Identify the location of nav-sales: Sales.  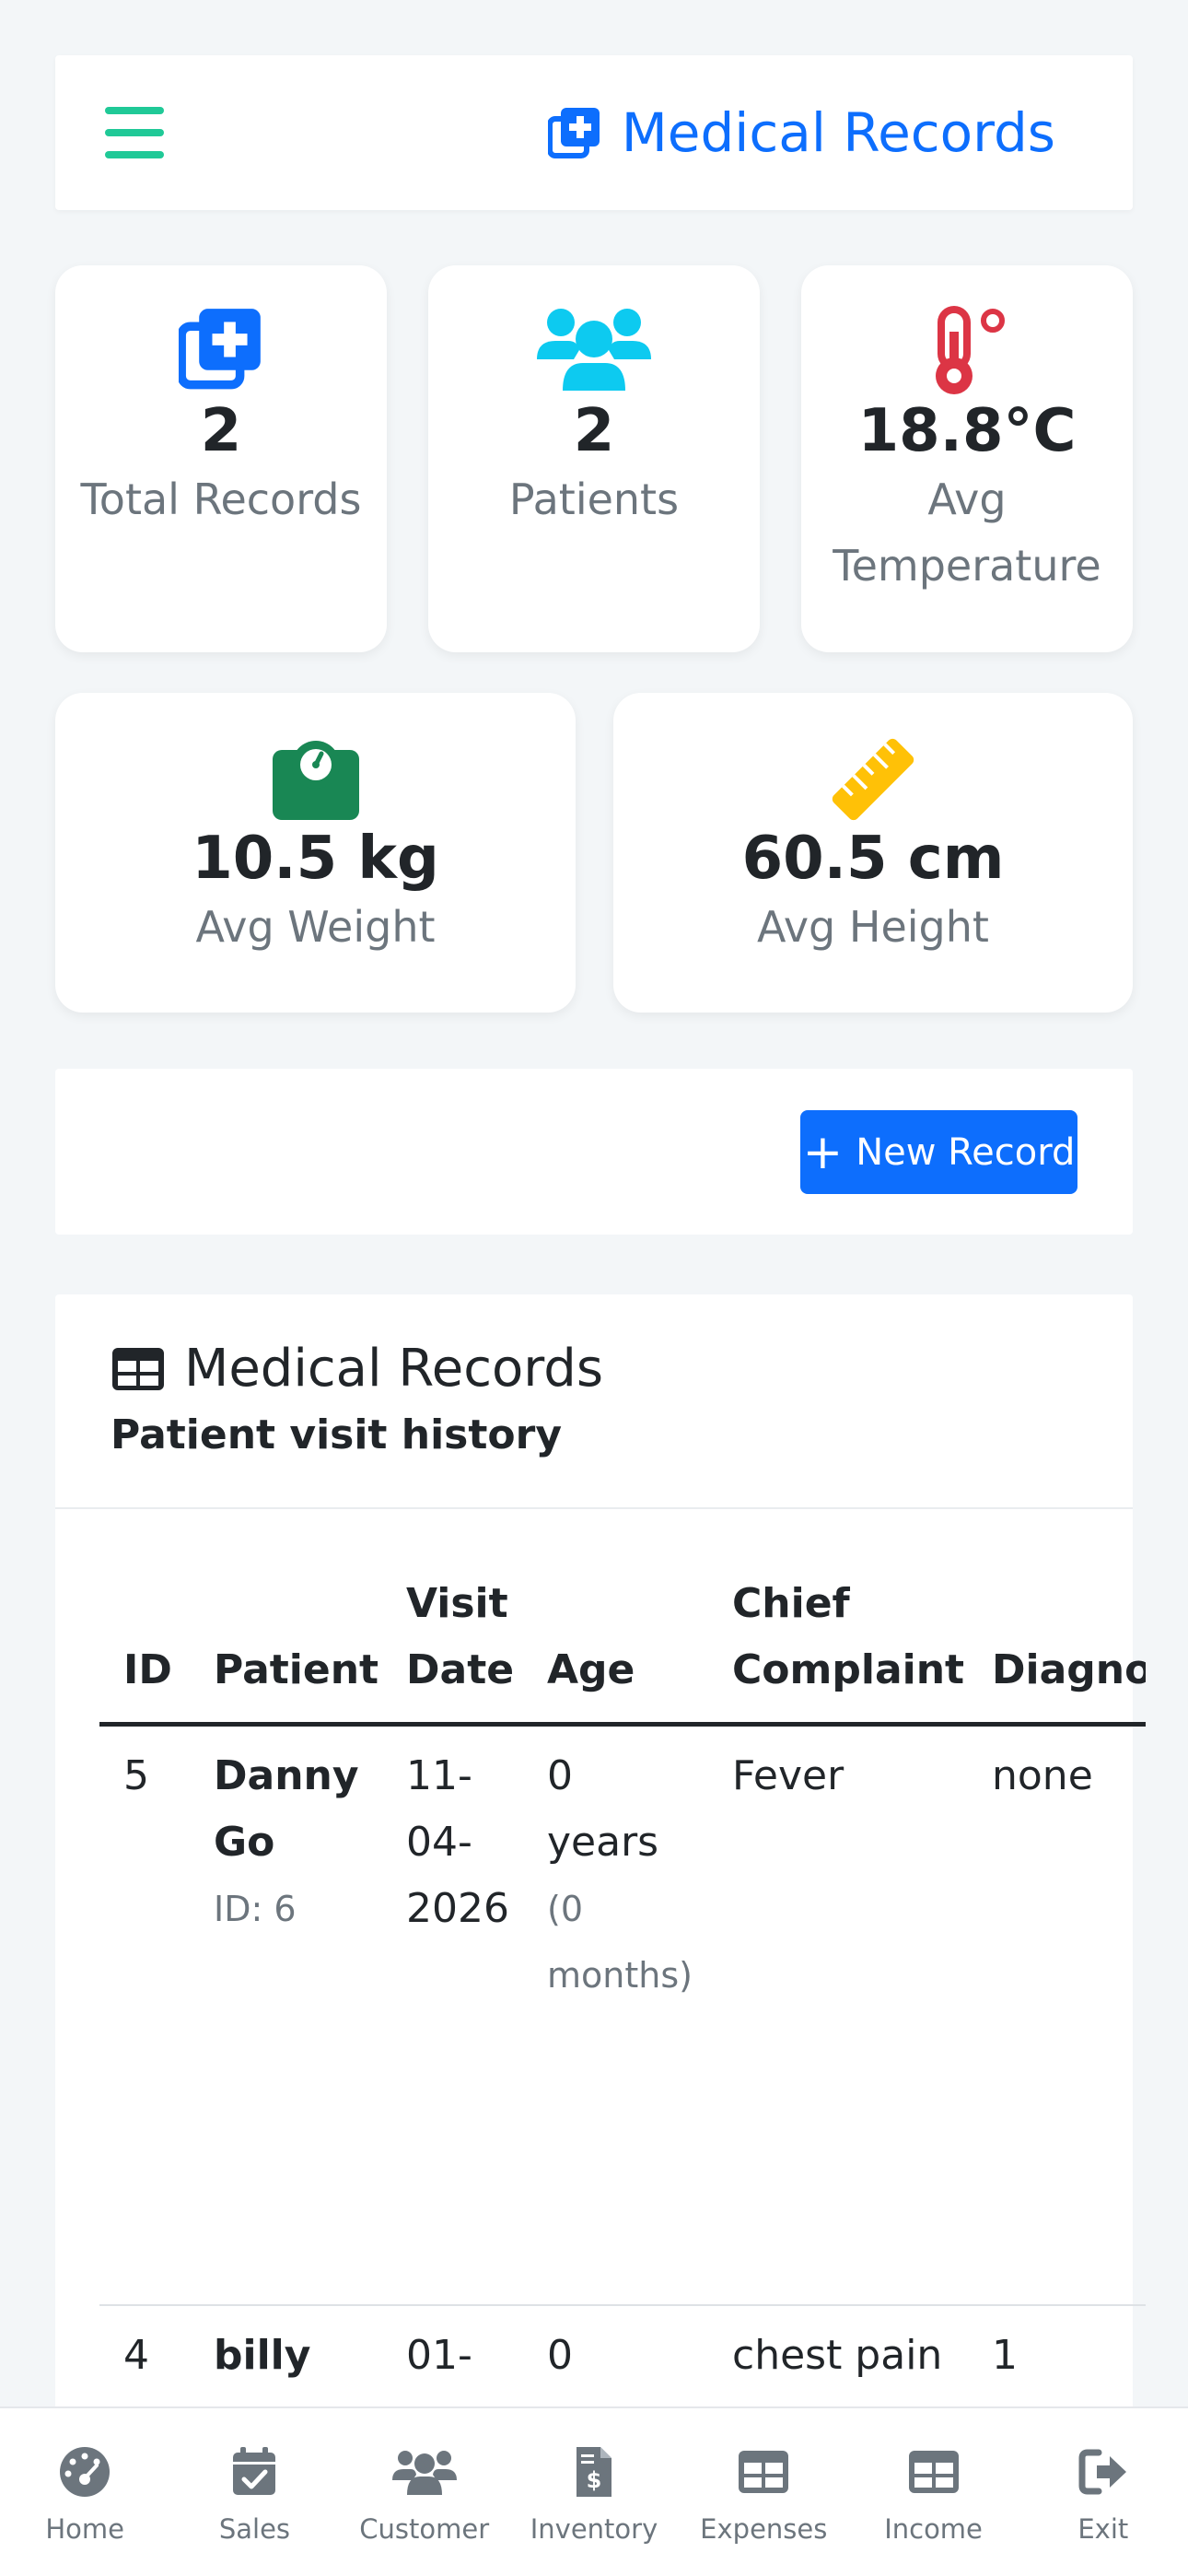
(254, 2492).